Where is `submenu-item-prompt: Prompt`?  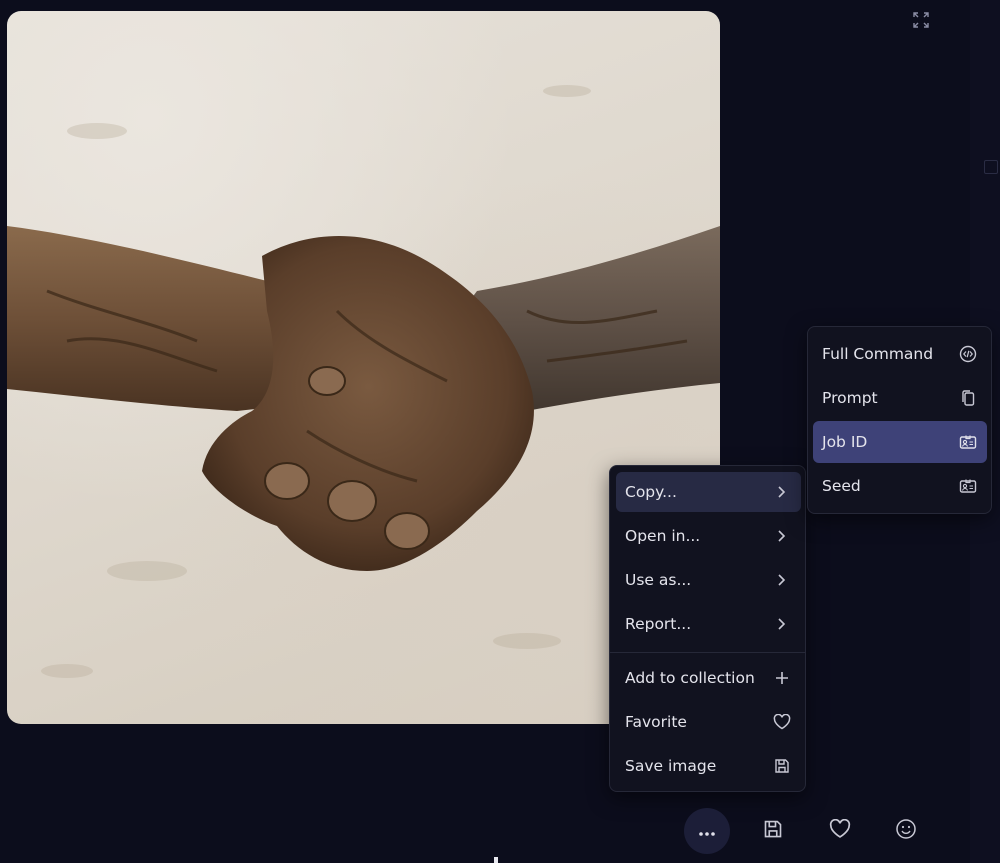
submenu-item-prompt: Prompt is located at coordinates (900, 398).